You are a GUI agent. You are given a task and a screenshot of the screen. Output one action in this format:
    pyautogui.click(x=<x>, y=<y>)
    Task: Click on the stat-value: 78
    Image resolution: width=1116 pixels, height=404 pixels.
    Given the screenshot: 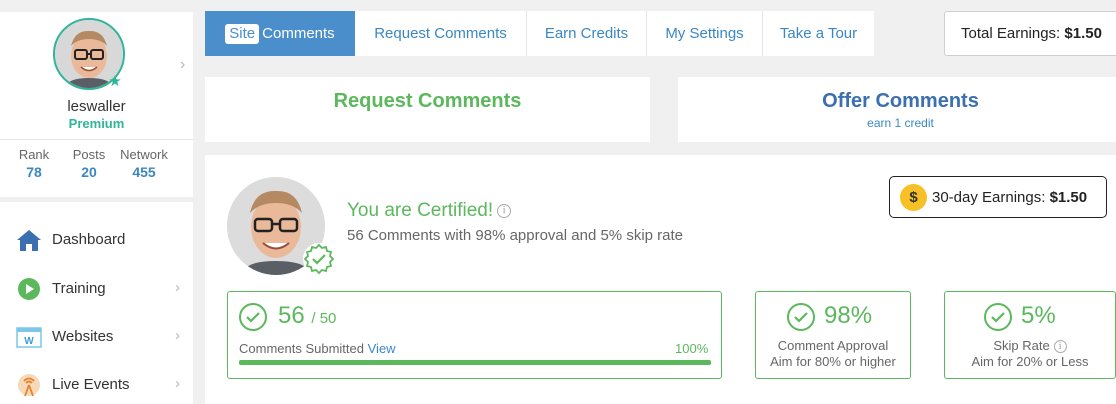 What is the action you would take?
    pyautogui.click(x=34, y=172)
    